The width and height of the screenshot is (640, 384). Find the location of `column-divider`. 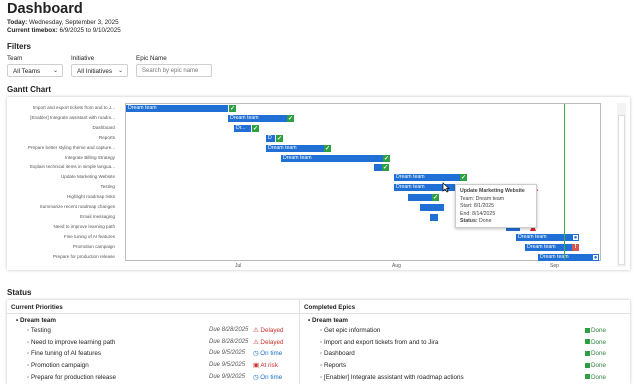

column-divider is located at coordinates (299, 342).